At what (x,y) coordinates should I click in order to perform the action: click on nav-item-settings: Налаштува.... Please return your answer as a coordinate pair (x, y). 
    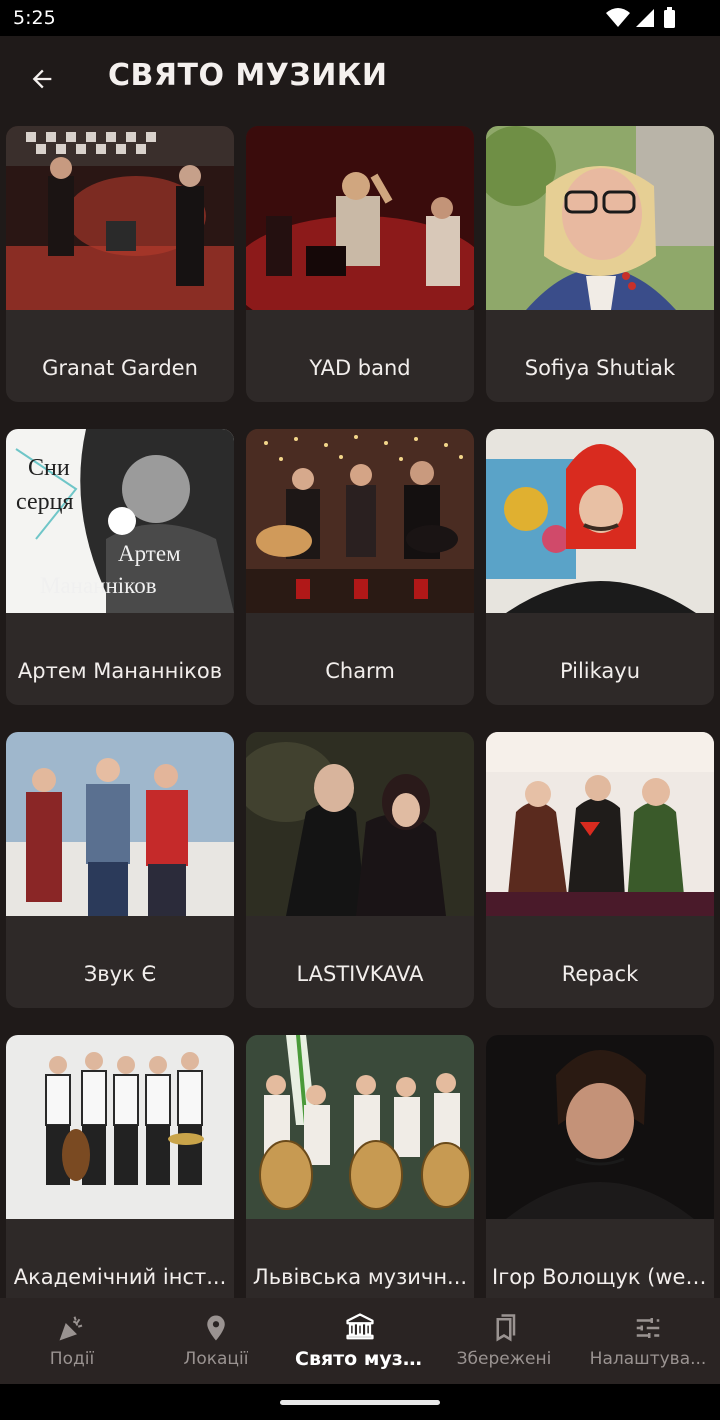
    Looking at the image, I should click on (648, 1341).